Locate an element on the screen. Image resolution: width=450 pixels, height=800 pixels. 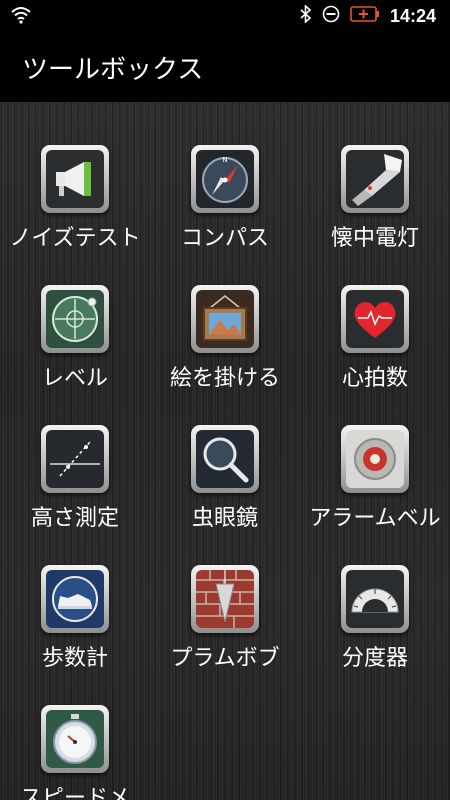
tool-protractor: 分度器 is located at coordinates (375, 596).